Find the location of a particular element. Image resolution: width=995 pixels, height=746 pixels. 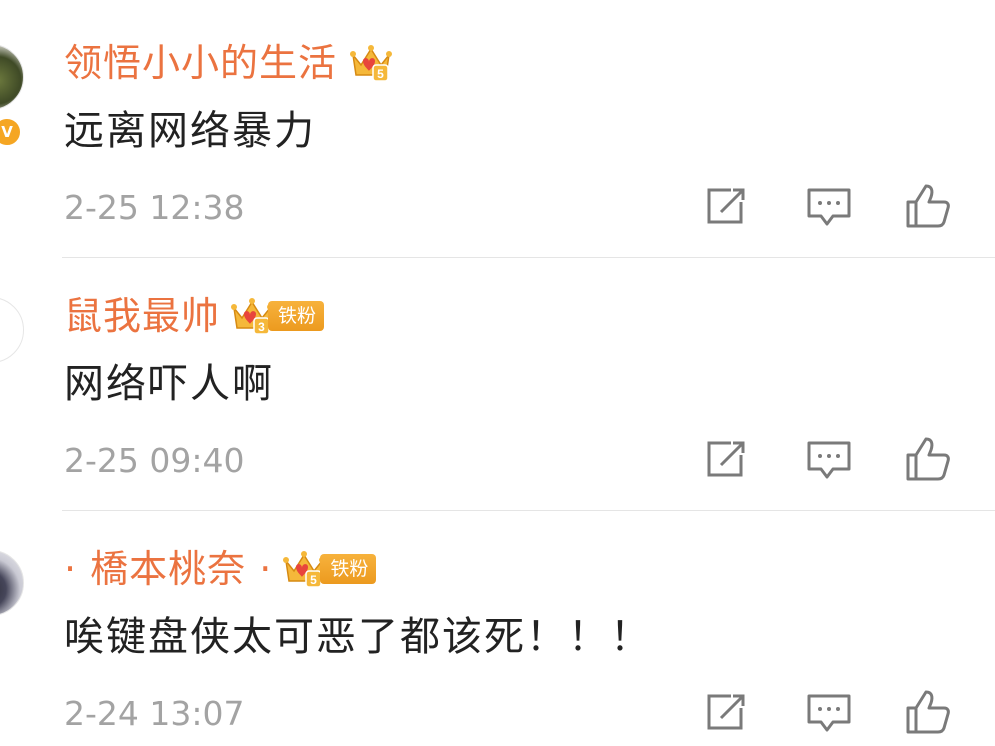

comment-text: 唉键盘侠太可恶了都该死！！！ is located at coordinates (358, 637).